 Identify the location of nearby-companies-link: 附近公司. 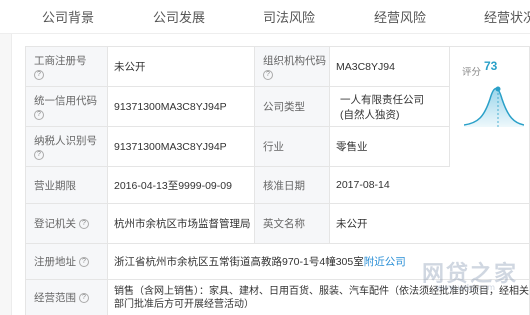
(385, 261).